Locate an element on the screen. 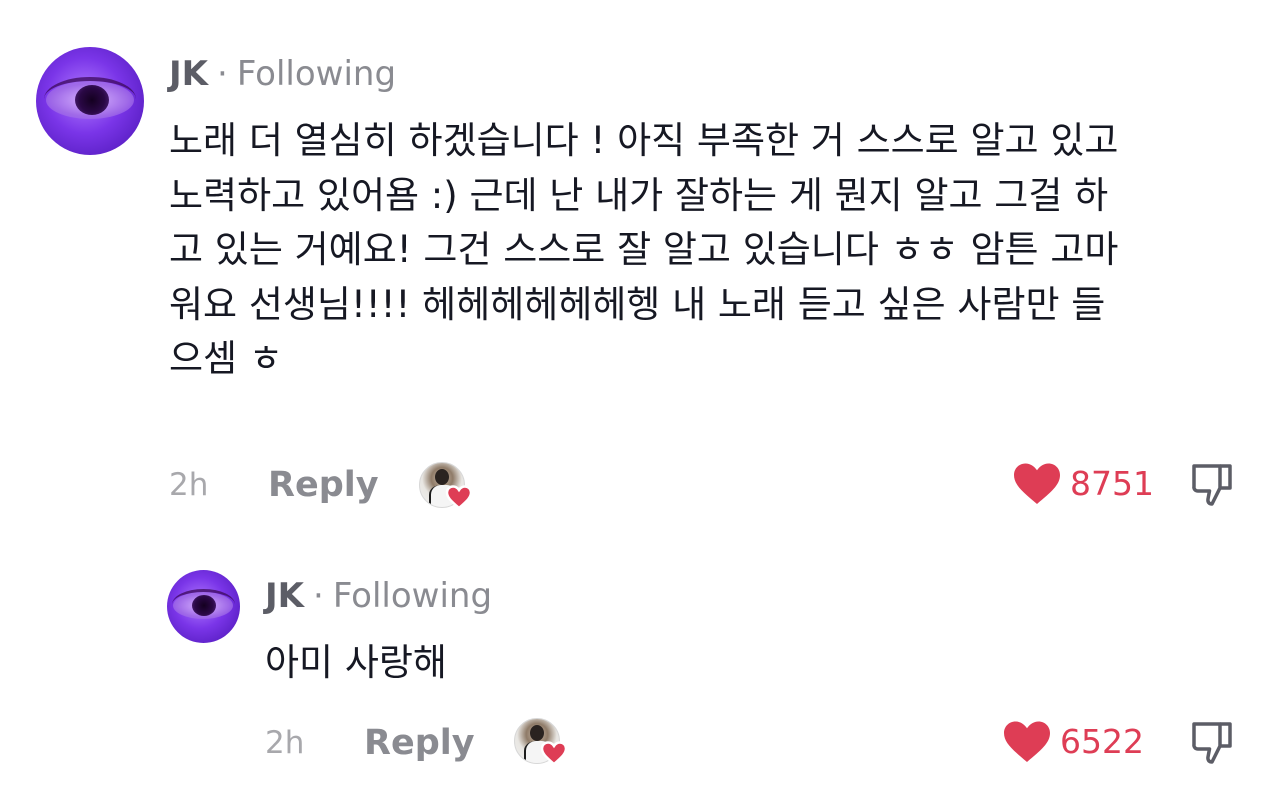  like-count: 6522 is located at coordinates (1102, 741).